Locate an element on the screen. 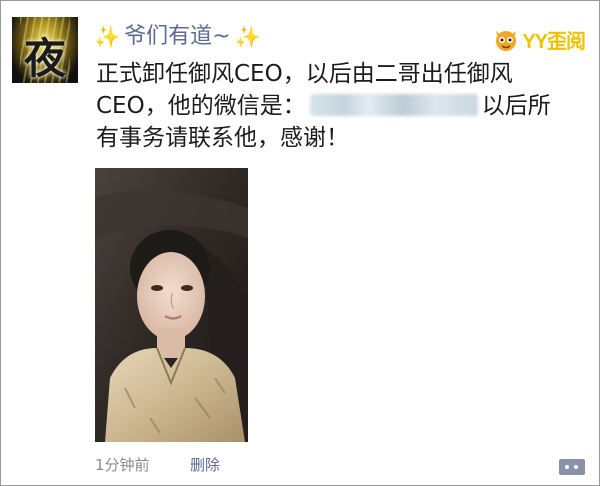 Image resolution: width=600 pixels, height=486 pixels. author-row: ✨ 爷们有道~ ✨ is located at coordinates (177, 37).